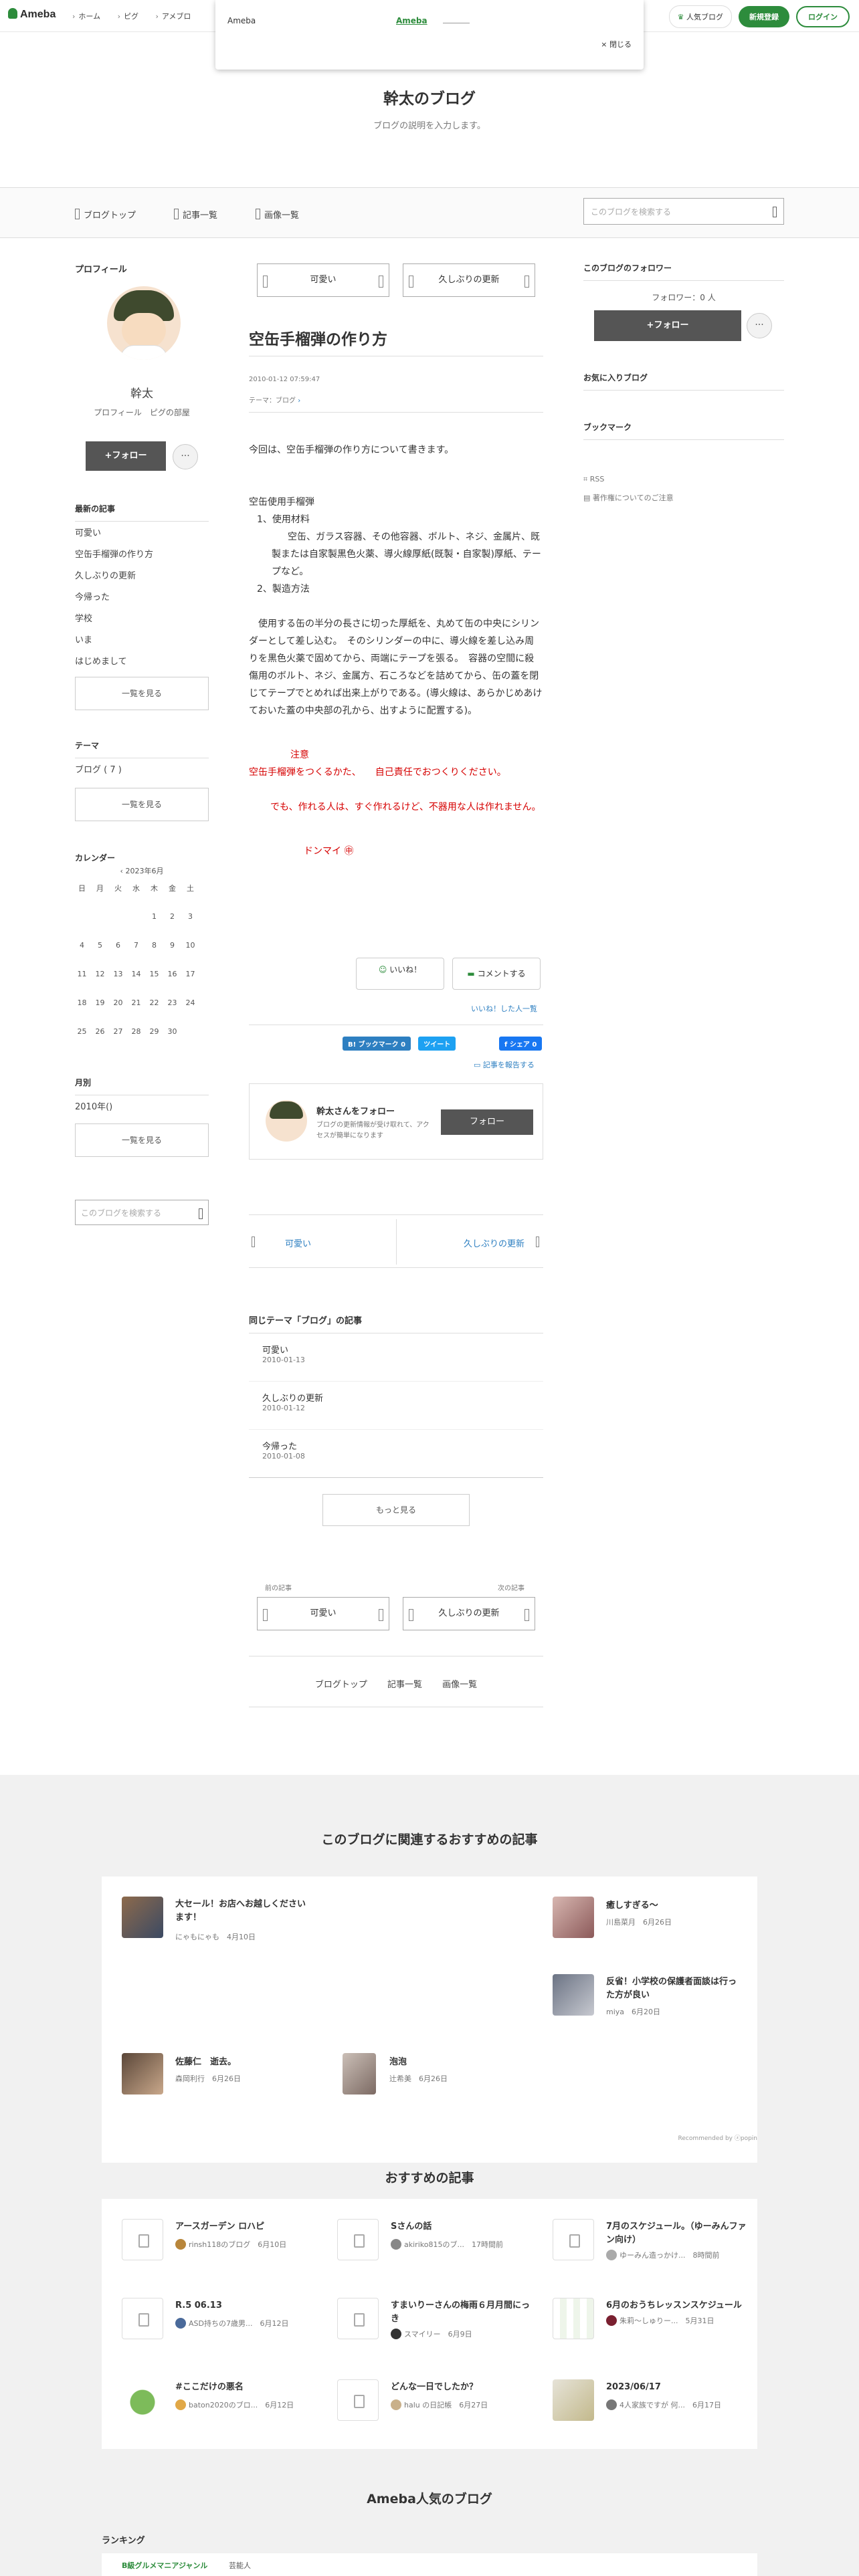 Image resolution: width=859 pixels, height=2576 pixels. Describe the element at coordinates (142, 640) in the screenshot. I see `list-item: いま` at that location.